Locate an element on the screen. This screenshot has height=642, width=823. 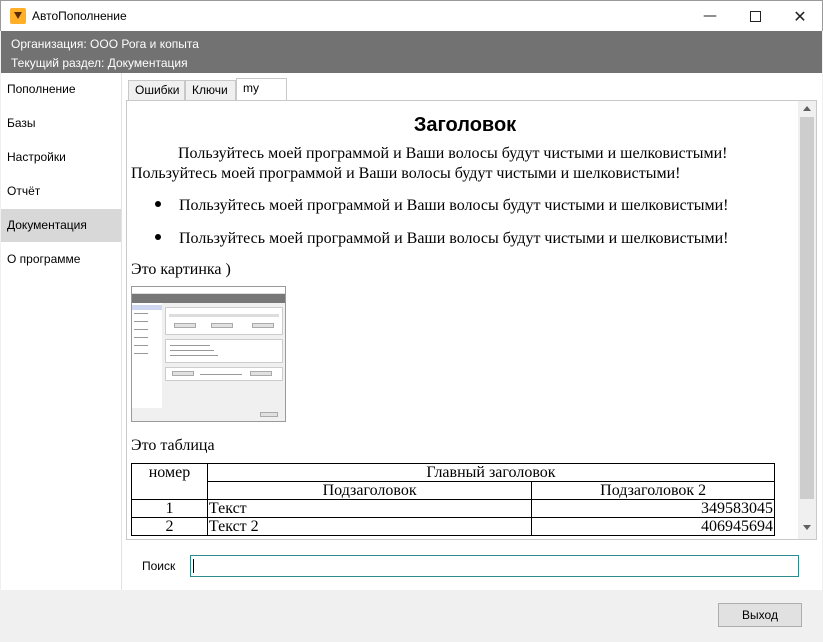
tab-my: my is located at coordinates (261, 89).